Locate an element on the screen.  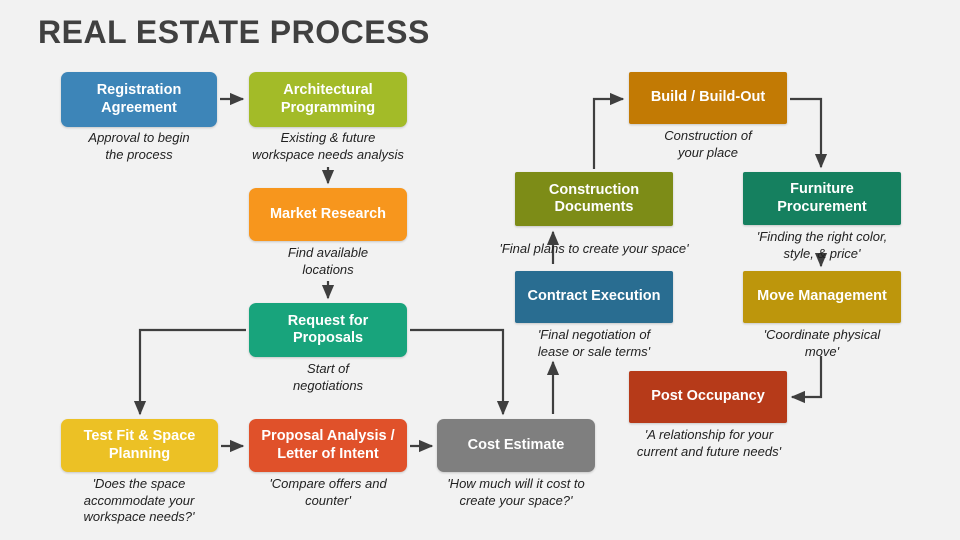
node-construction-documents: Construction Documents is located at coordinates (594, 199).